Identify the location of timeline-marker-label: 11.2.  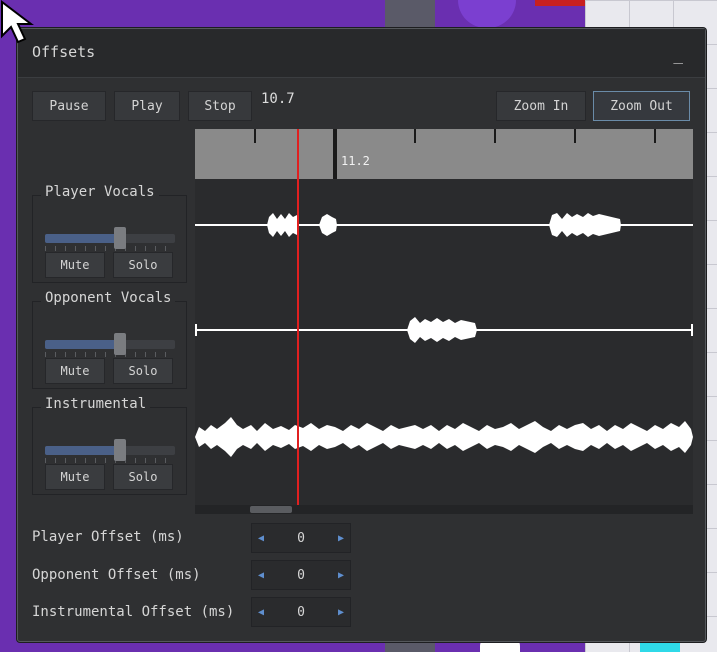
(355, 161).